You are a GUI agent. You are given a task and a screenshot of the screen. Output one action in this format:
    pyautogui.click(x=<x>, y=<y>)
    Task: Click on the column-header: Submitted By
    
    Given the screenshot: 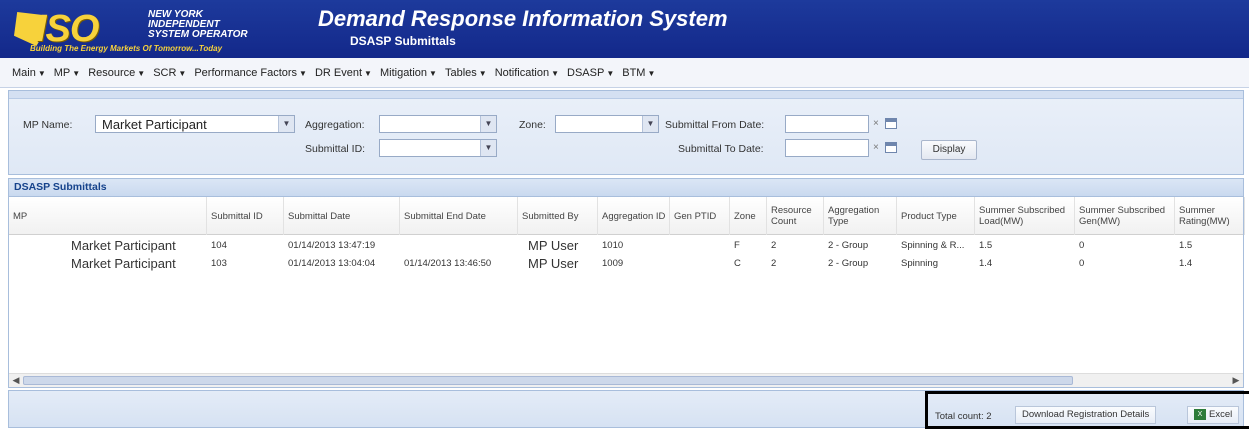 What is the action you would take?
    pyautogui.click(x=558, y=216)
    